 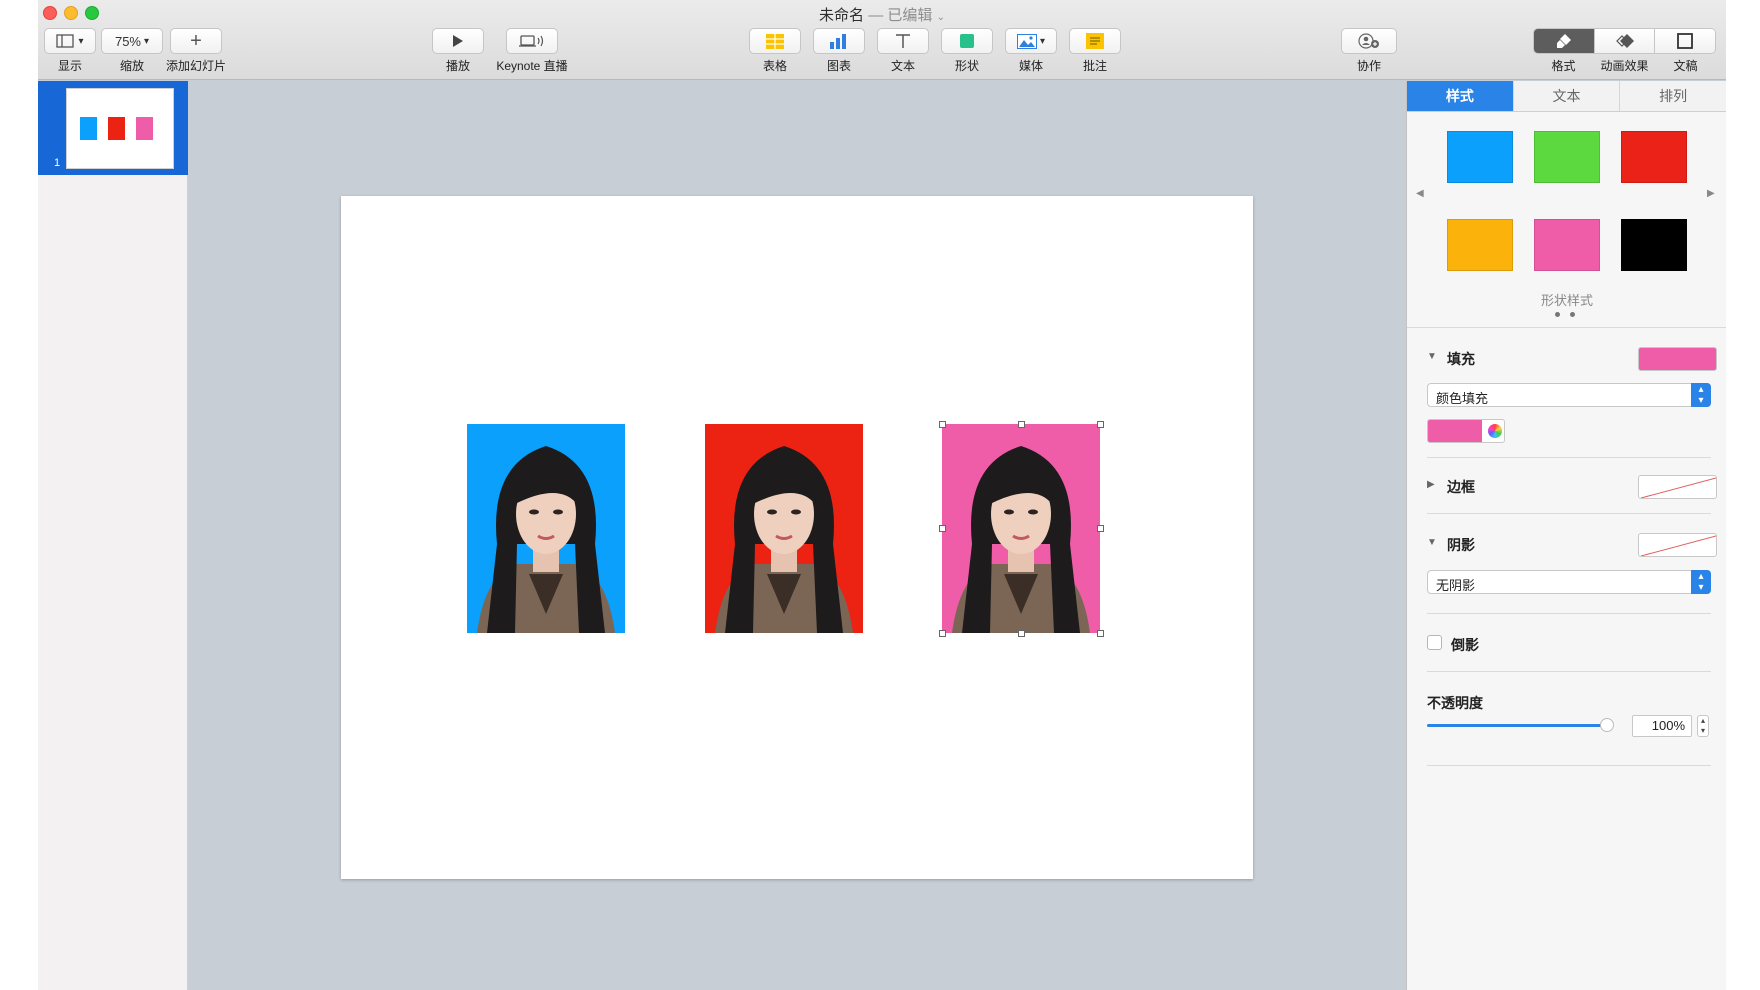 What do you see at coordinates (1569, 582) in the screenshot?
I see `shadow-type-popup: 无阴影 ▴ ▾` at bounding box center [1569, 582].